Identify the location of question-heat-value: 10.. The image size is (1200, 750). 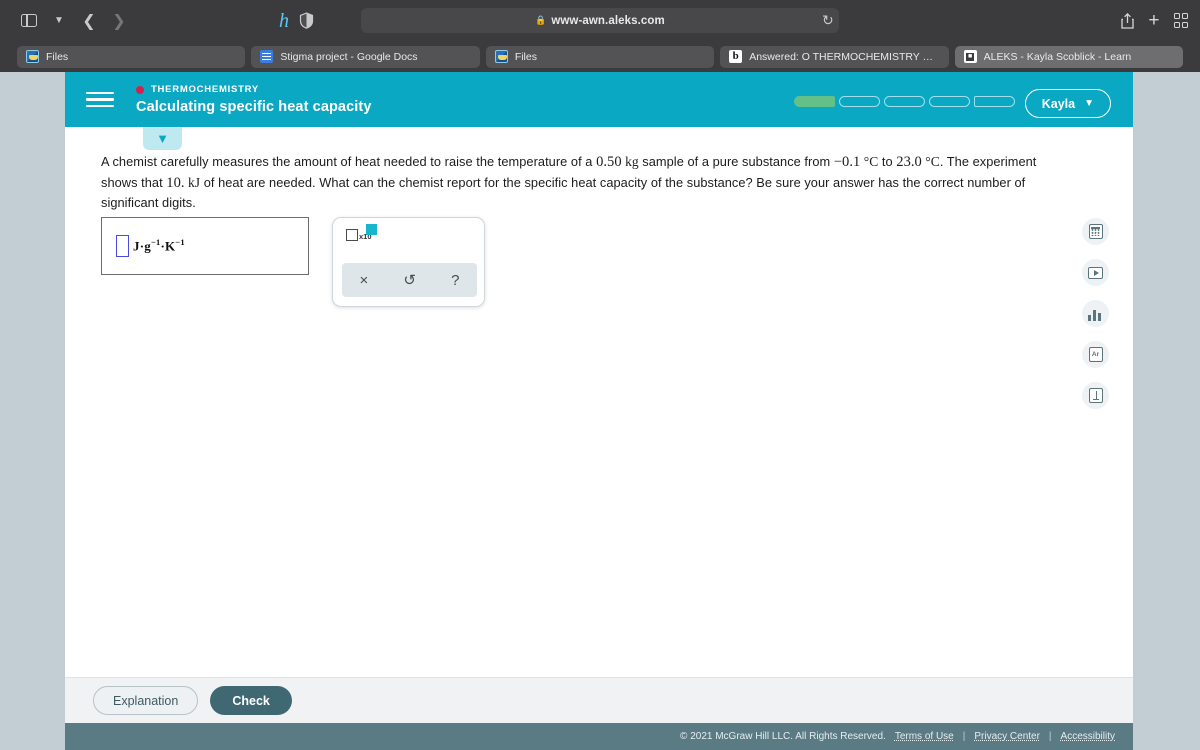
(175, 182).